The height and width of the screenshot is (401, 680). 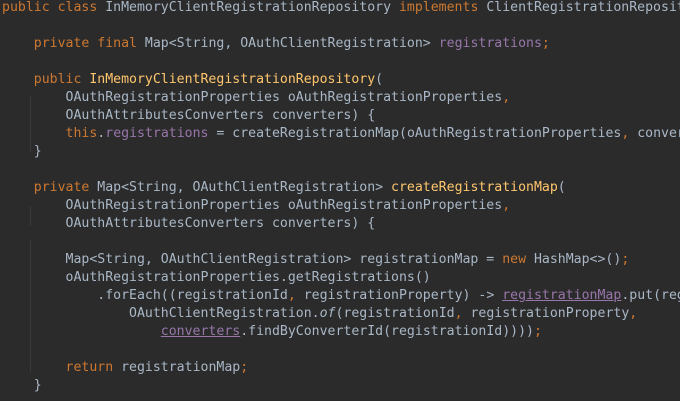 What do you see at coordinates (395, 313) in the screenshot?
I see `code-token: (registrationId` at bounding box center [395, 313].